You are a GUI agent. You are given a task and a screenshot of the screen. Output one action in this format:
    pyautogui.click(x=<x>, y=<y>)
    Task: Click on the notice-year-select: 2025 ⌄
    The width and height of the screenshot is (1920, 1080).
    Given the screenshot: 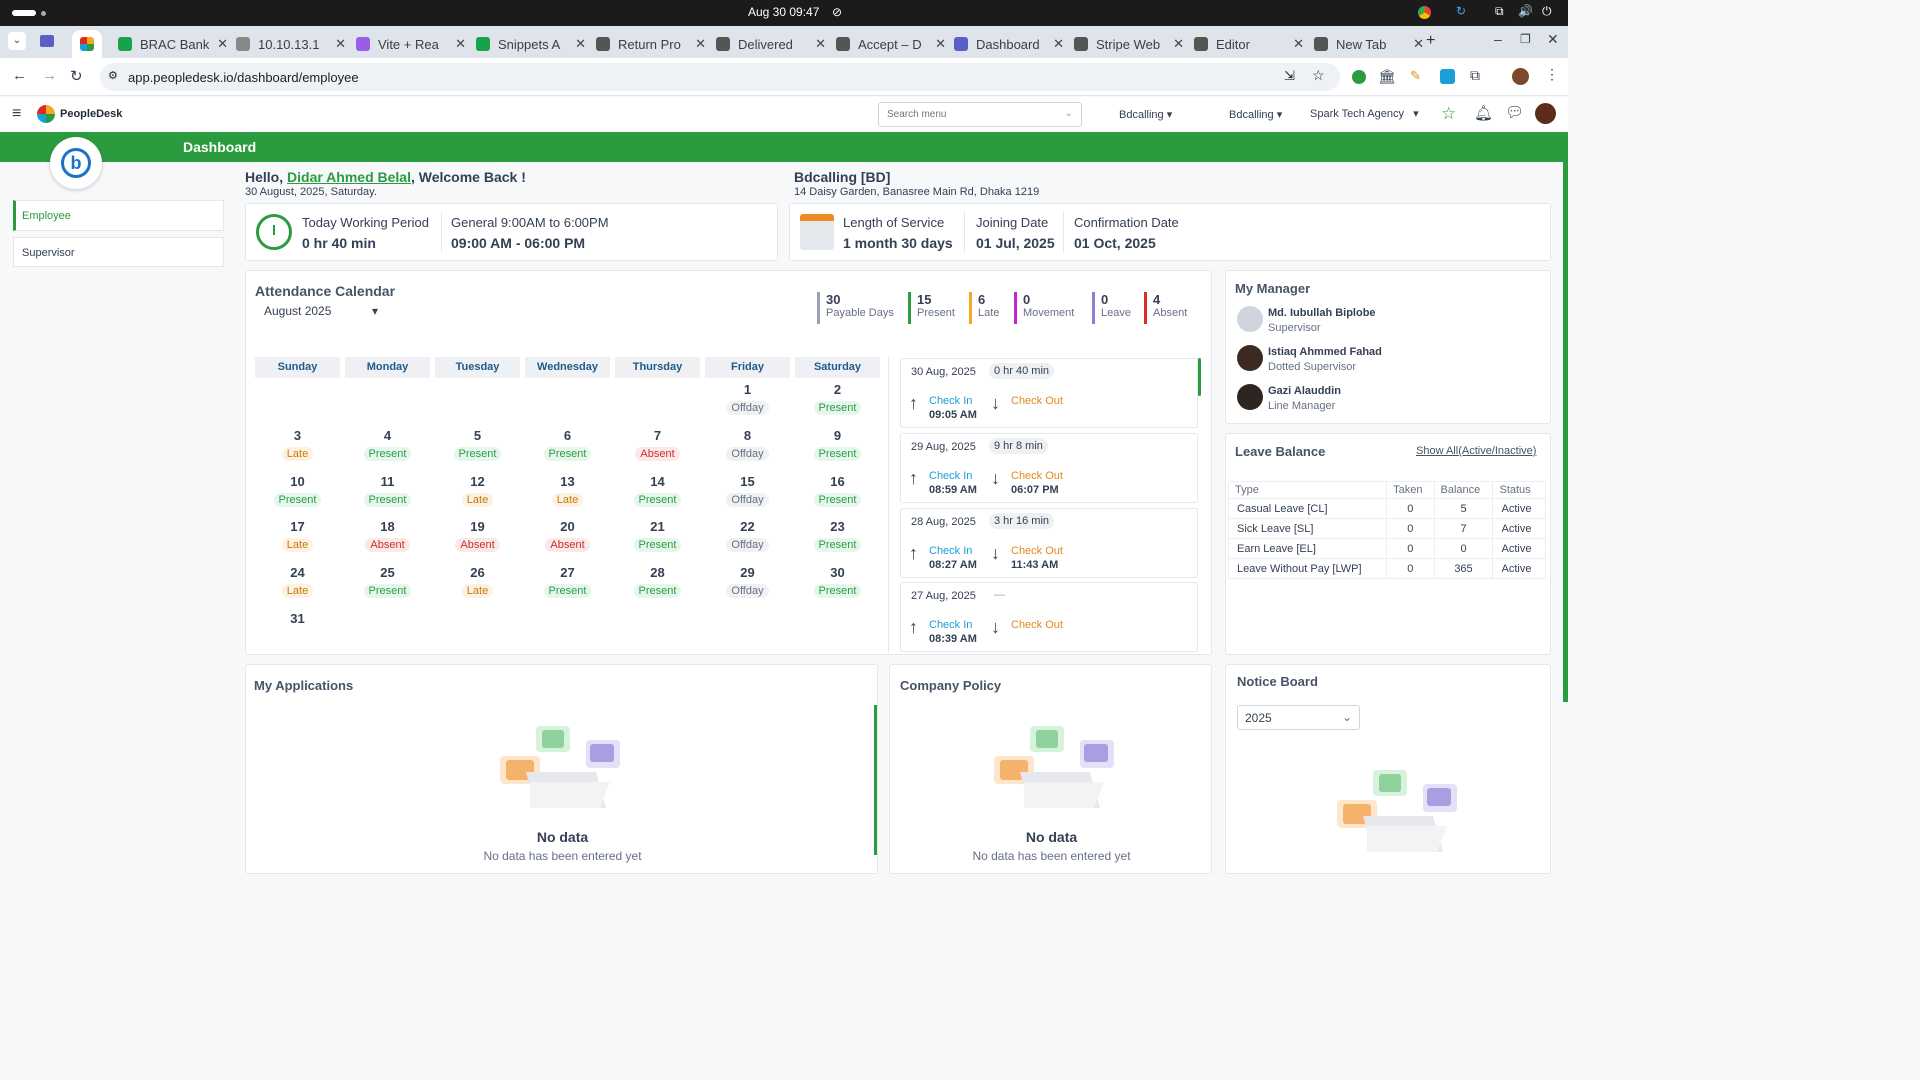 What is the action you would take?
    pyautogui.click(x=1298, y=717)
    